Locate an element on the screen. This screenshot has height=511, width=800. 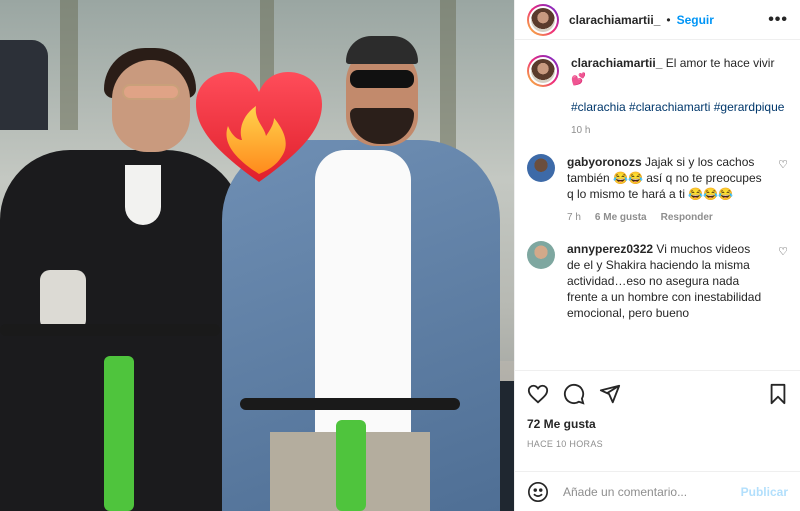
avatar is located at coordinates (543, 19).